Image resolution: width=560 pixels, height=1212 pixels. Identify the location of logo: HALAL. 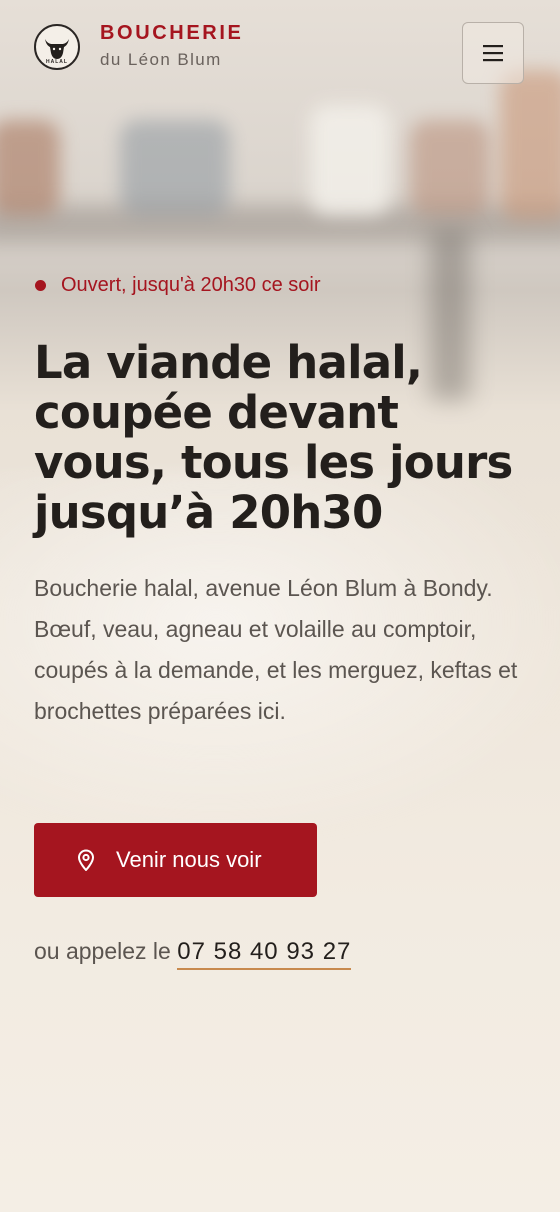
(57, 47).